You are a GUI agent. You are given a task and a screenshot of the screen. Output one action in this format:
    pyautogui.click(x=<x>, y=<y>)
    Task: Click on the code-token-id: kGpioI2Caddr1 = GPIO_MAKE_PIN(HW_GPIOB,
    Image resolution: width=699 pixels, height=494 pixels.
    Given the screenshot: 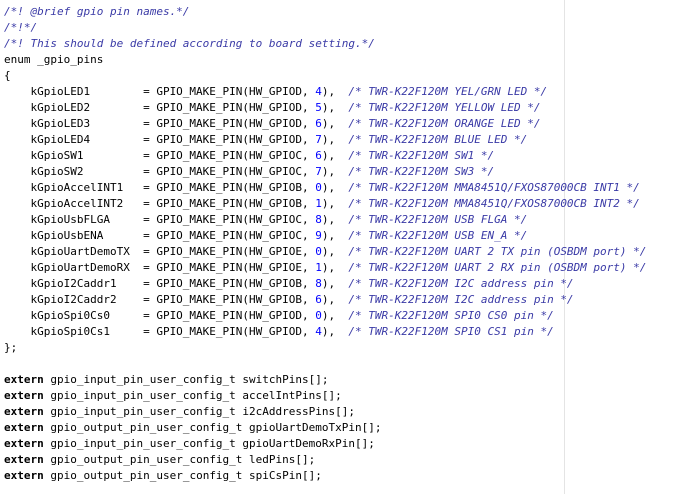 What is the action you would take?
    pyautogui.click(x=160, y=283)
    